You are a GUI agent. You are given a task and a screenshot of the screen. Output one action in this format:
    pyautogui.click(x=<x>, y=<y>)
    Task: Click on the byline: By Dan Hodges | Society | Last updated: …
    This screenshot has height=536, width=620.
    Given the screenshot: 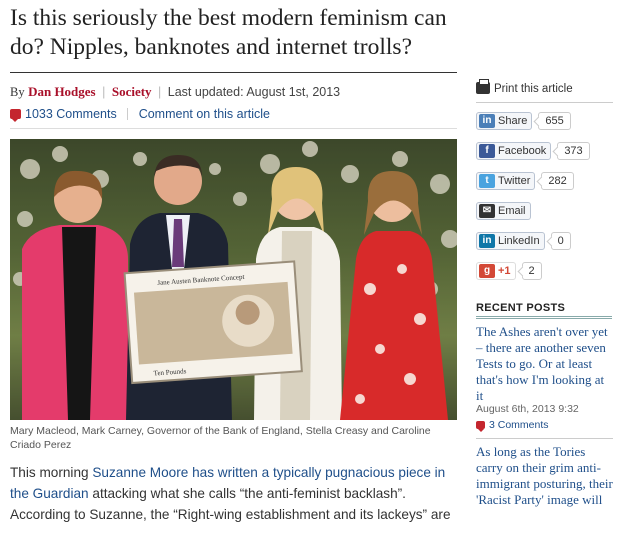 What is the action you would take?
    pyautogui.click(x=175, y=92)
    